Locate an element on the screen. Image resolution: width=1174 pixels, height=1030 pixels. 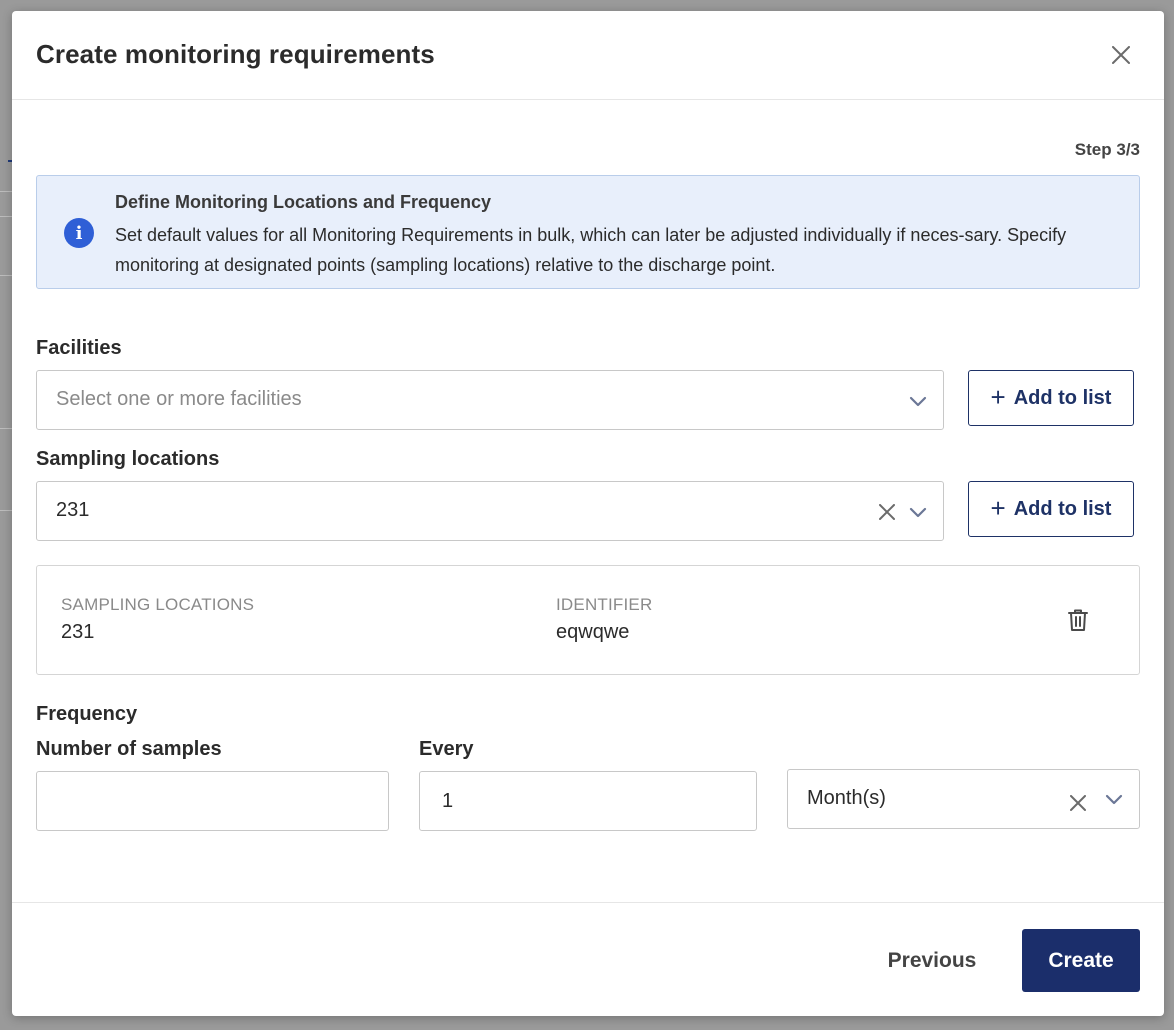
facilities-add-to-list-button: + Add to list is located at coordinates (1051, 398).